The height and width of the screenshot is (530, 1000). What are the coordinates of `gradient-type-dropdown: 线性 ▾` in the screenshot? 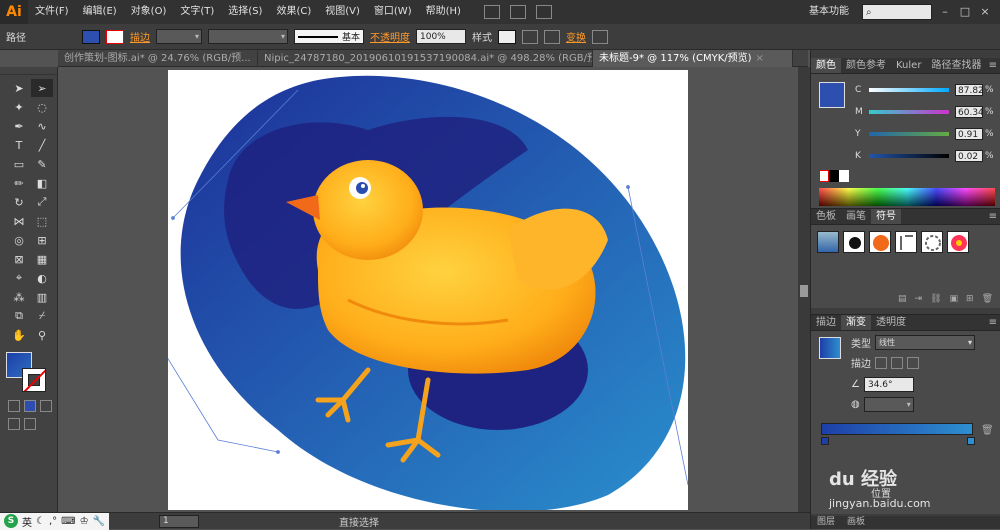 It's located at (925, 342).